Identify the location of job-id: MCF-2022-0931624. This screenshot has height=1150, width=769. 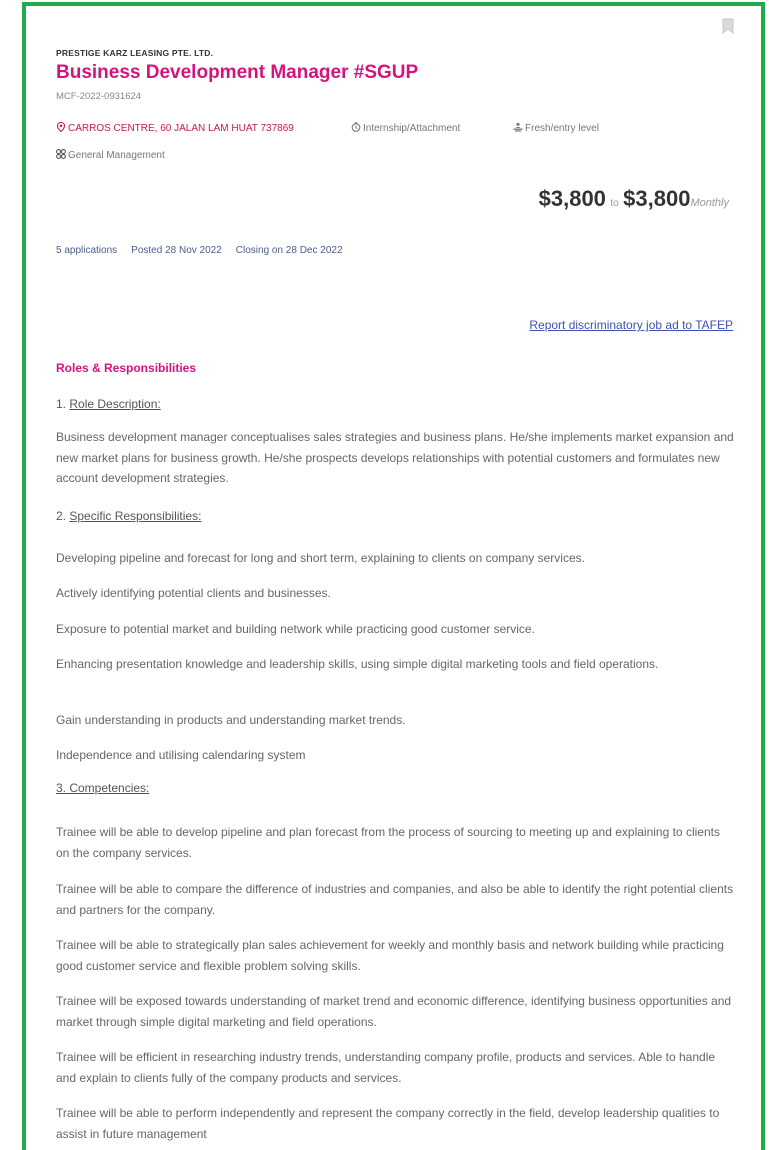
(99, 96).